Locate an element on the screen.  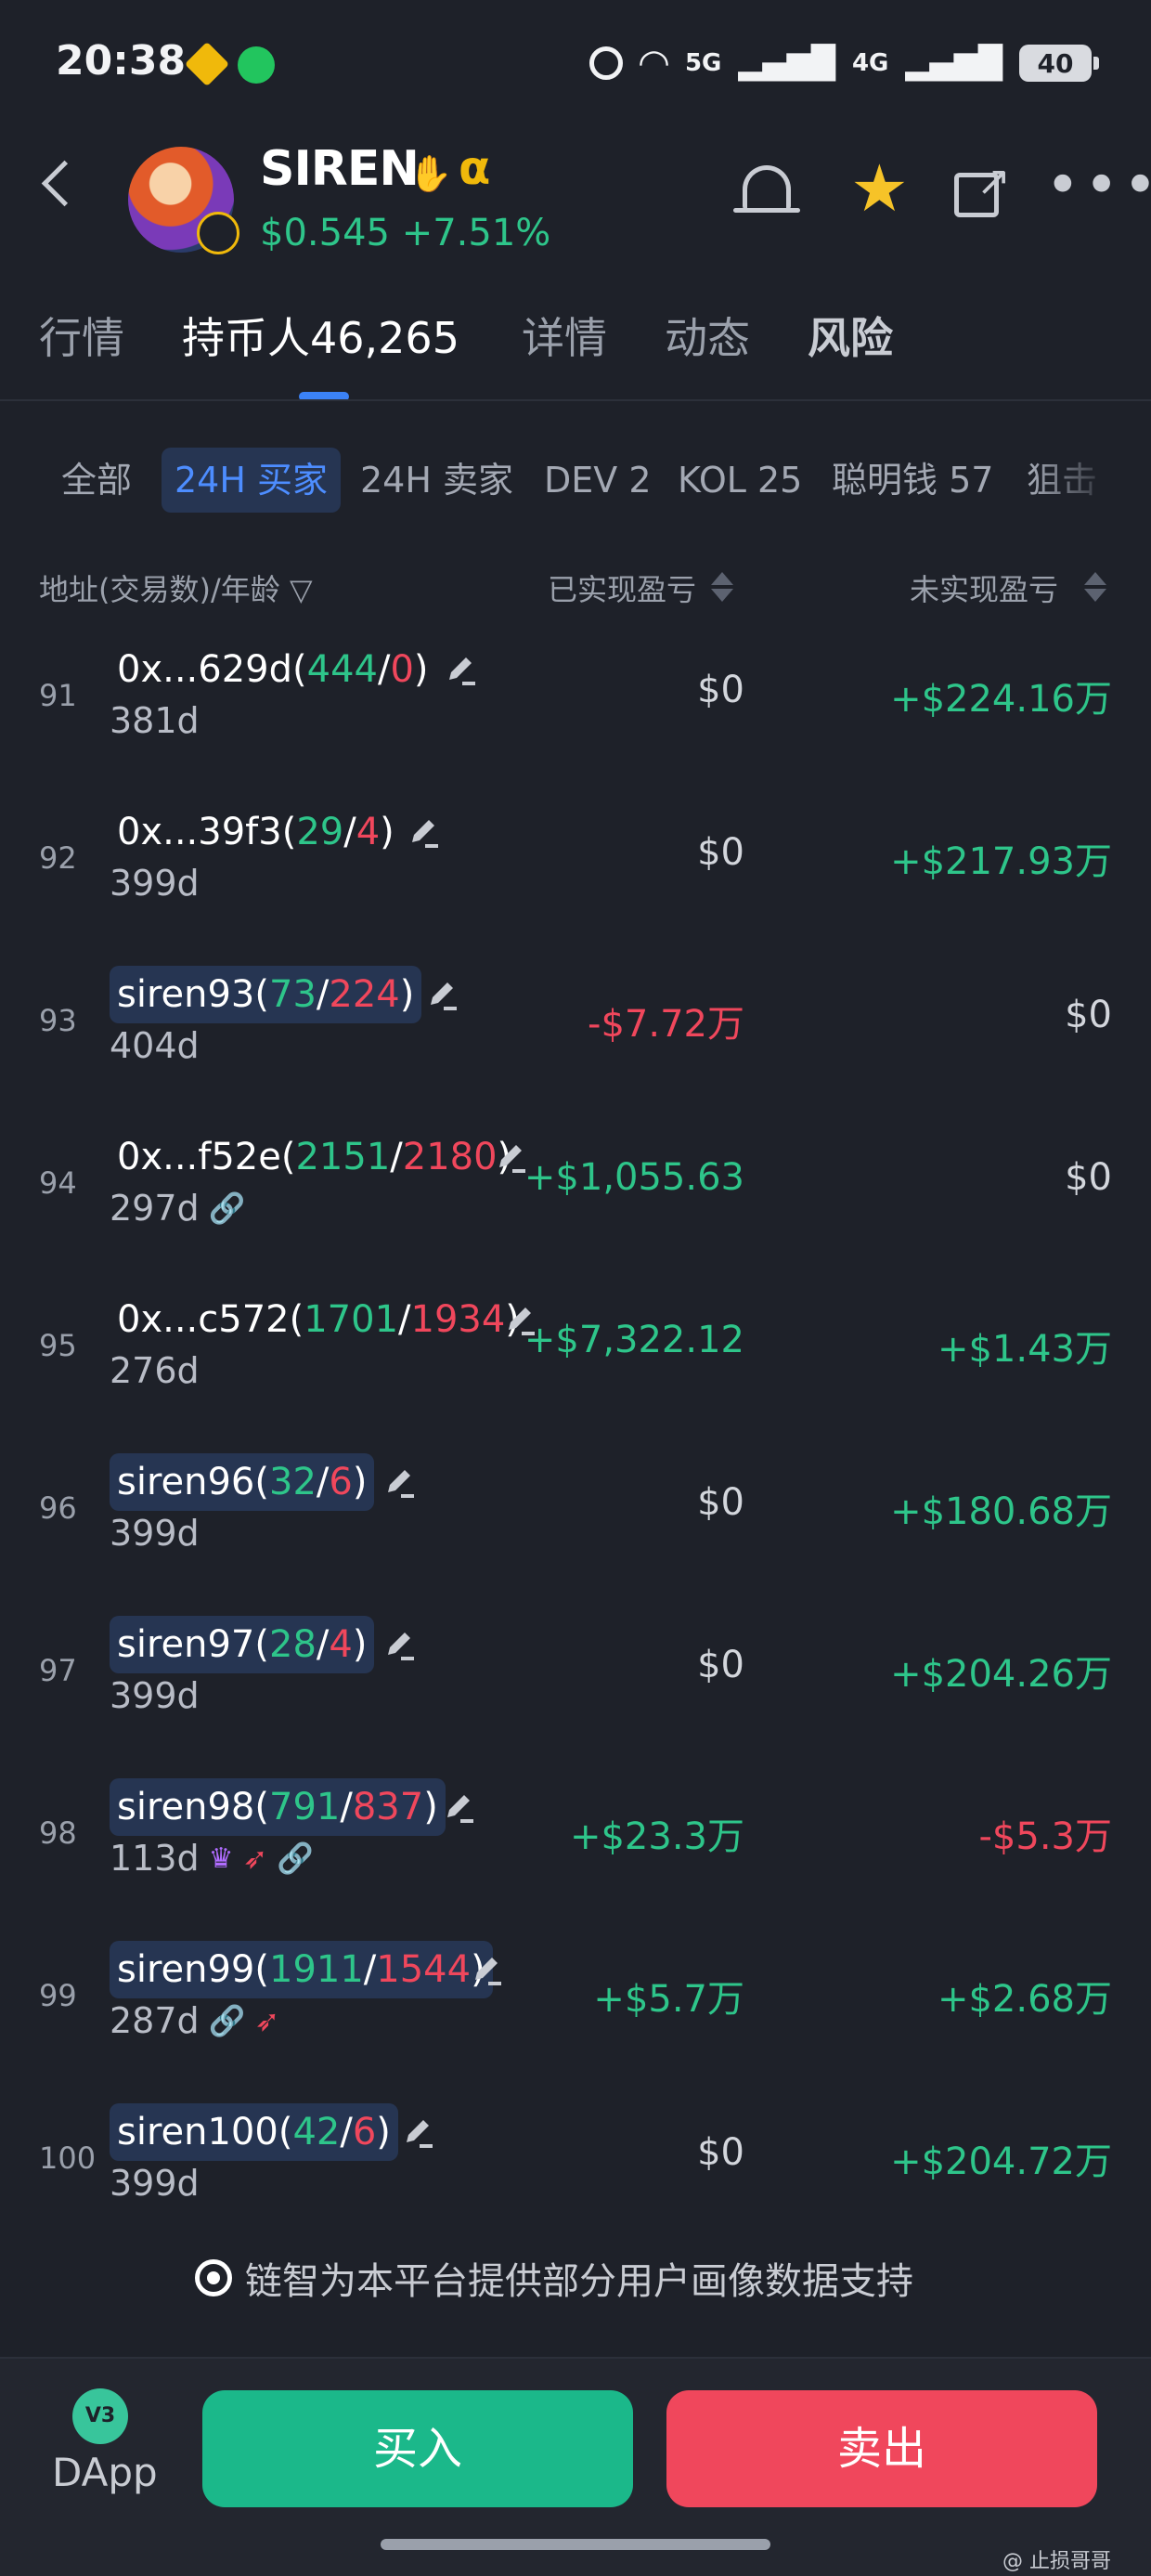
paren-close: ) is located at coordinates (387, 832).